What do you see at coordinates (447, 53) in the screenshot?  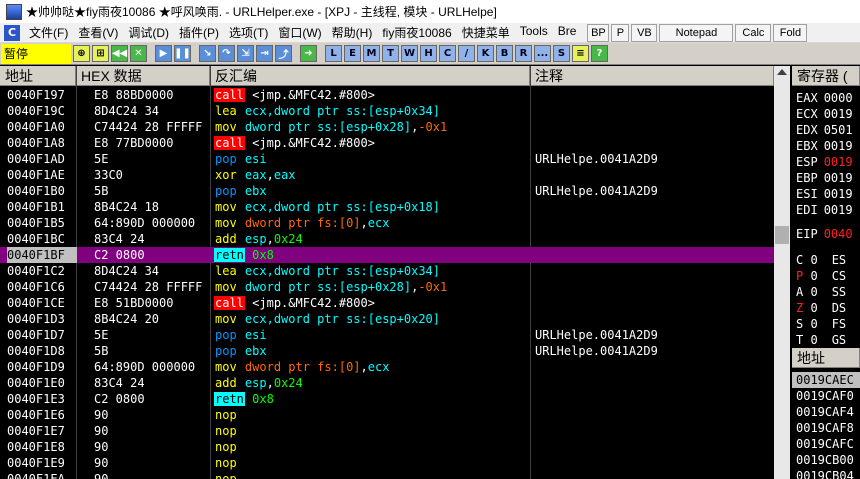 I see `window-button-6: C` at bounding box center [447, 53].